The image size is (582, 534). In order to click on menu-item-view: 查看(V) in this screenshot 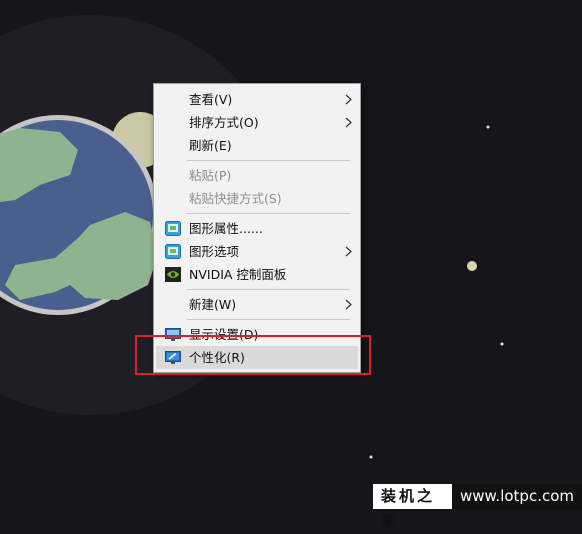, I will do `click(257, 99)`.